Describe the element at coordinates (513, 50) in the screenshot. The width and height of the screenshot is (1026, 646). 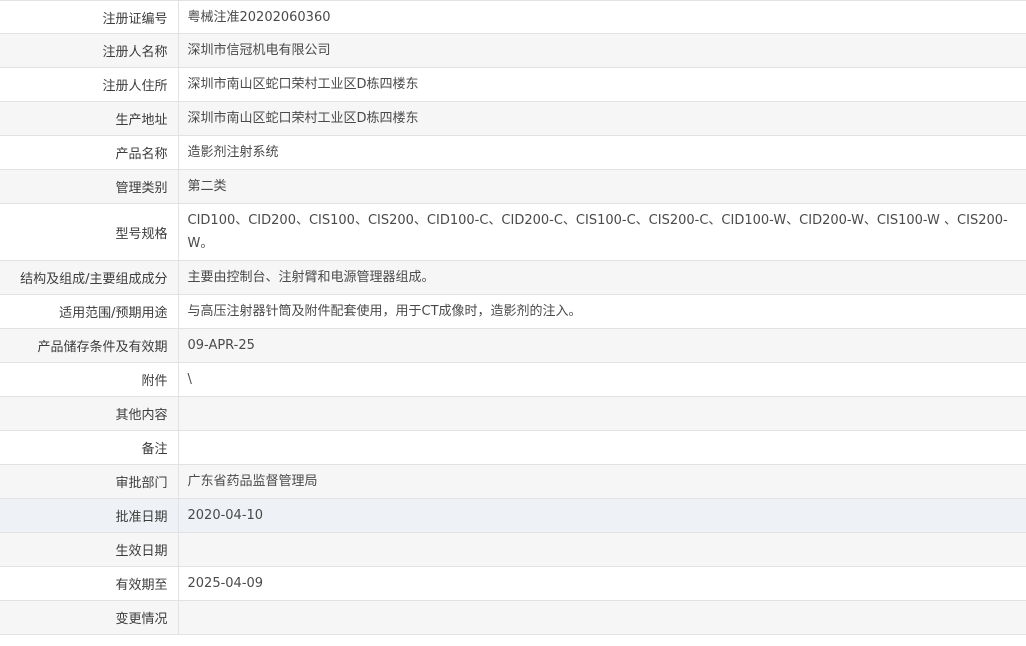
I see `table-row-registrant-name: 注册人名称 深圳市信冠机电有限公司` at that location.